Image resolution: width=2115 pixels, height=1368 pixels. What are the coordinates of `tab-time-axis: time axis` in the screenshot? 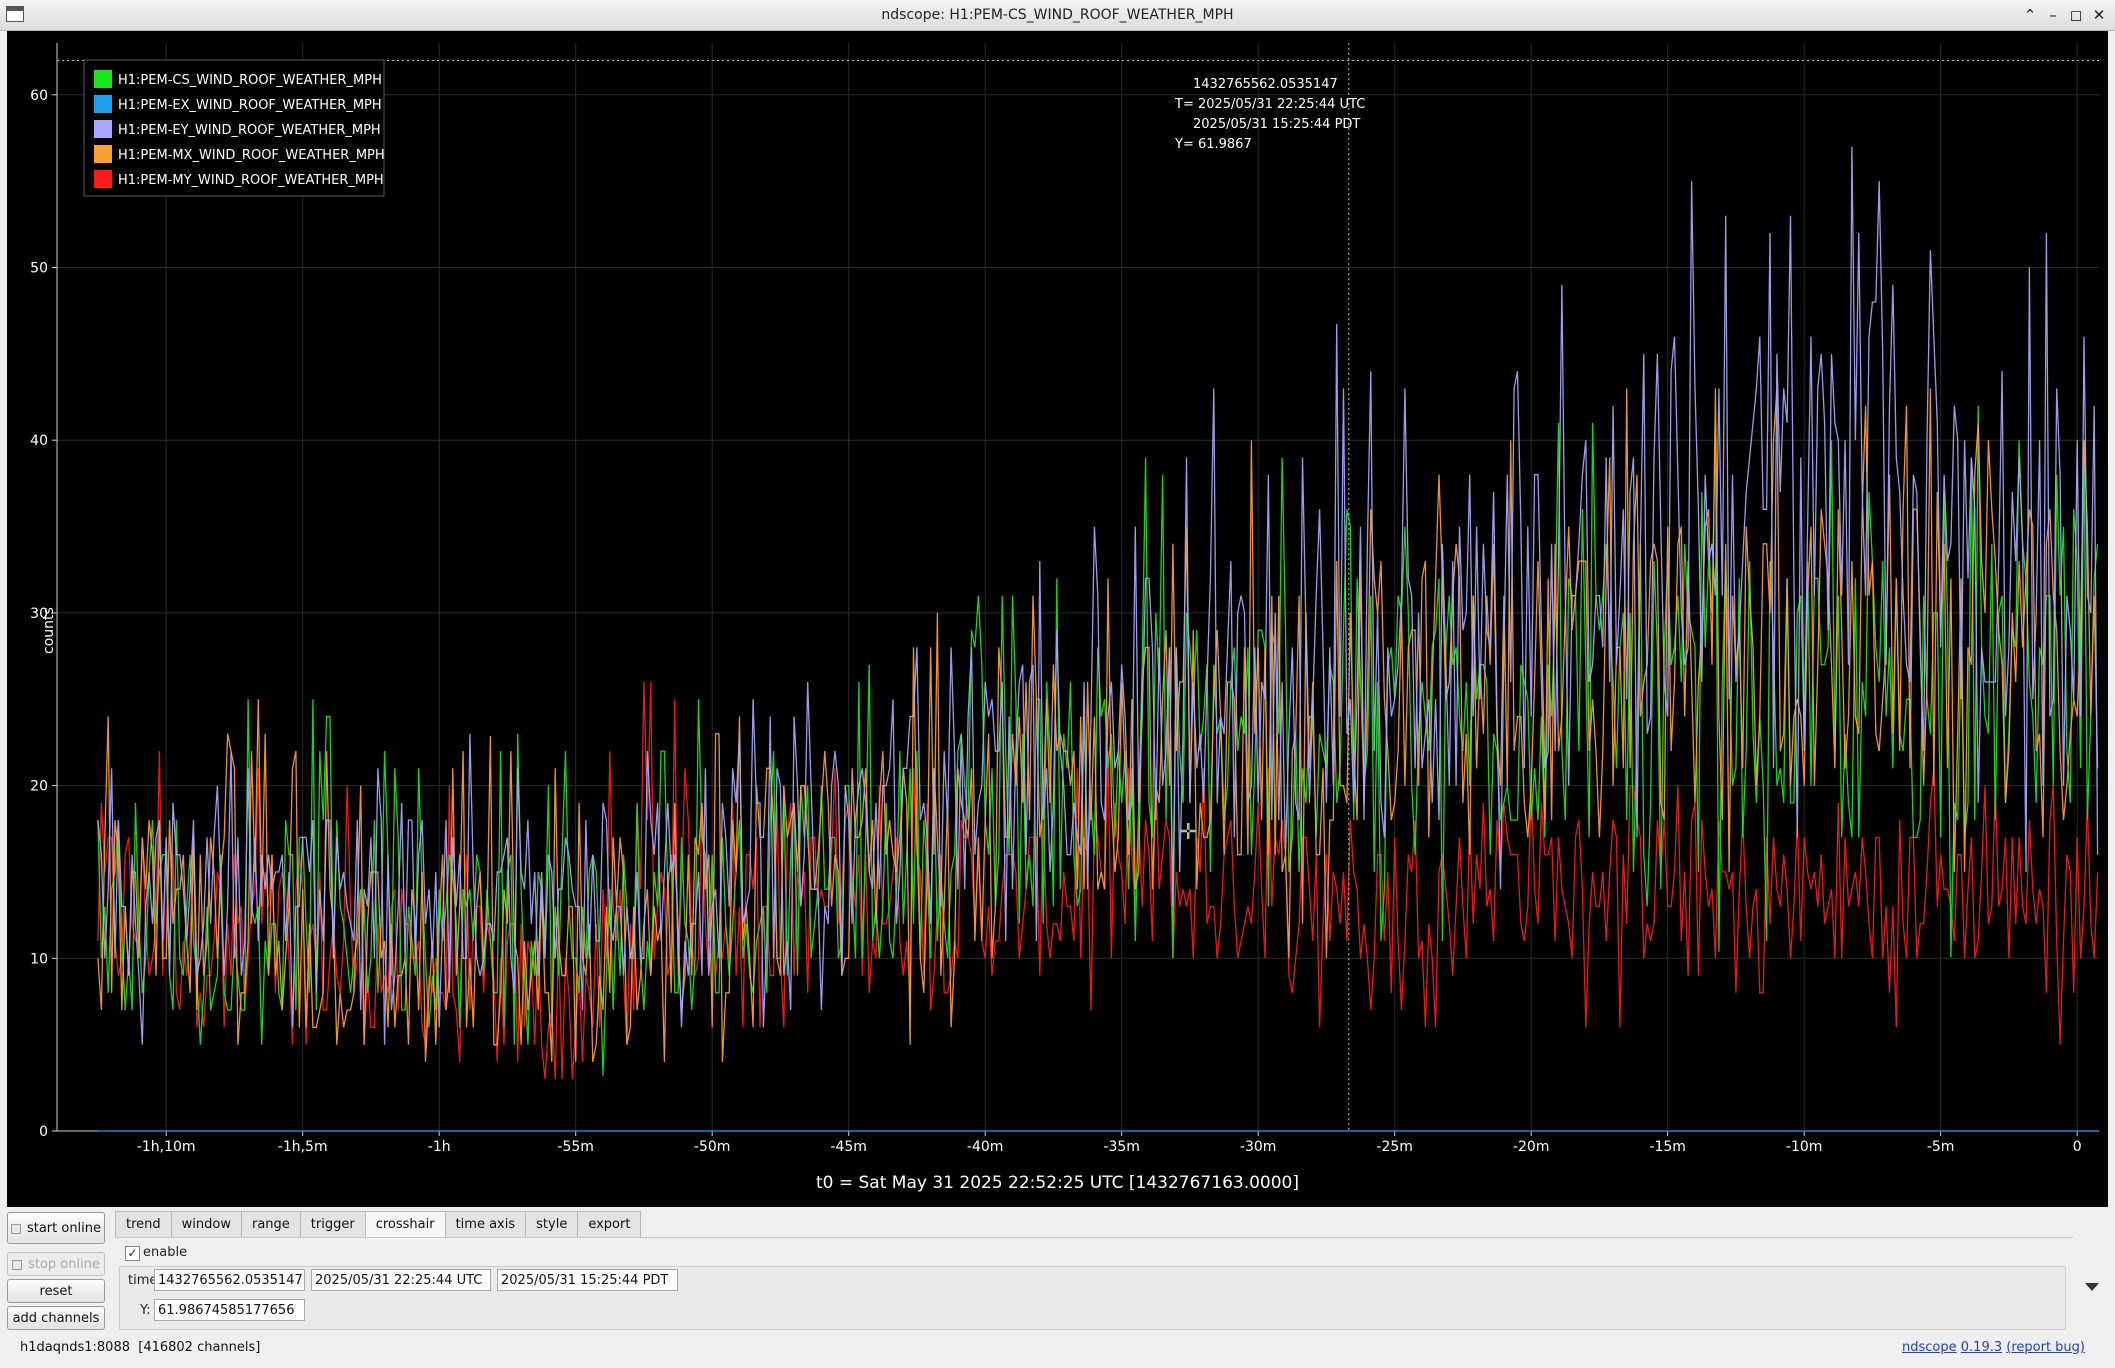 It's located at (485, 1224).